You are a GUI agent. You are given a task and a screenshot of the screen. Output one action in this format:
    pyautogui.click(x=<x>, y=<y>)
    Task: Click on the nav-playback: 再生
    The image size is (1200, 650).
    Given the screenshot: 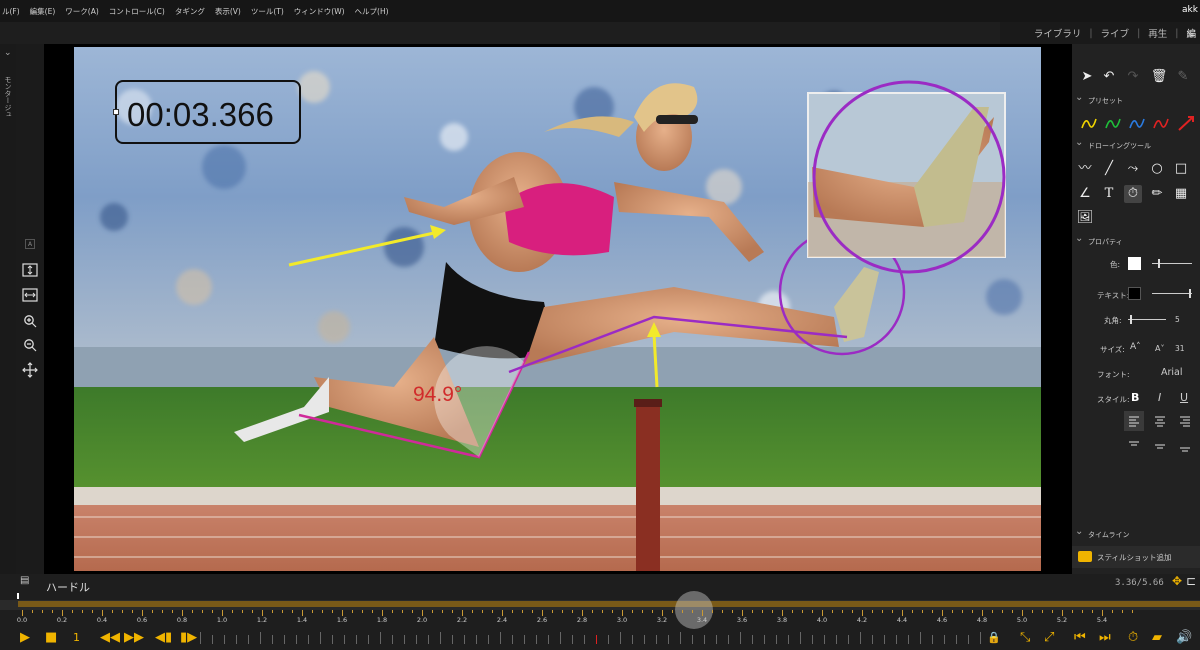 What is the action you would take?
    pyautogui.click(x=1157, y=33)
    